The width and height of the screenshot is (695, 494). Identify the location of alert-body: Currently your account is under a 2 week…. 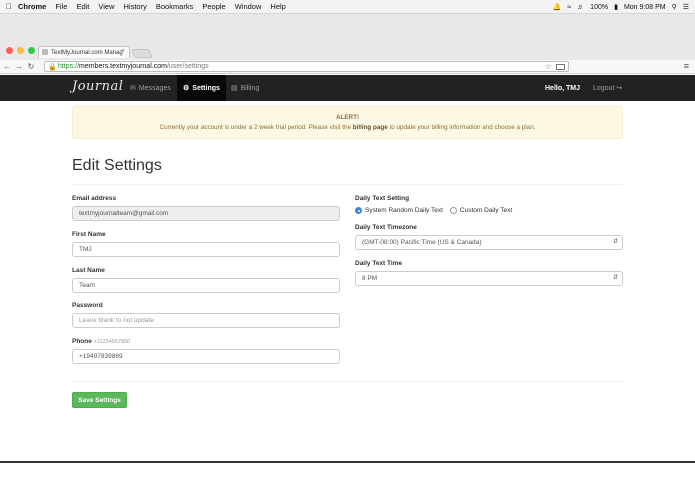
(347, 127).